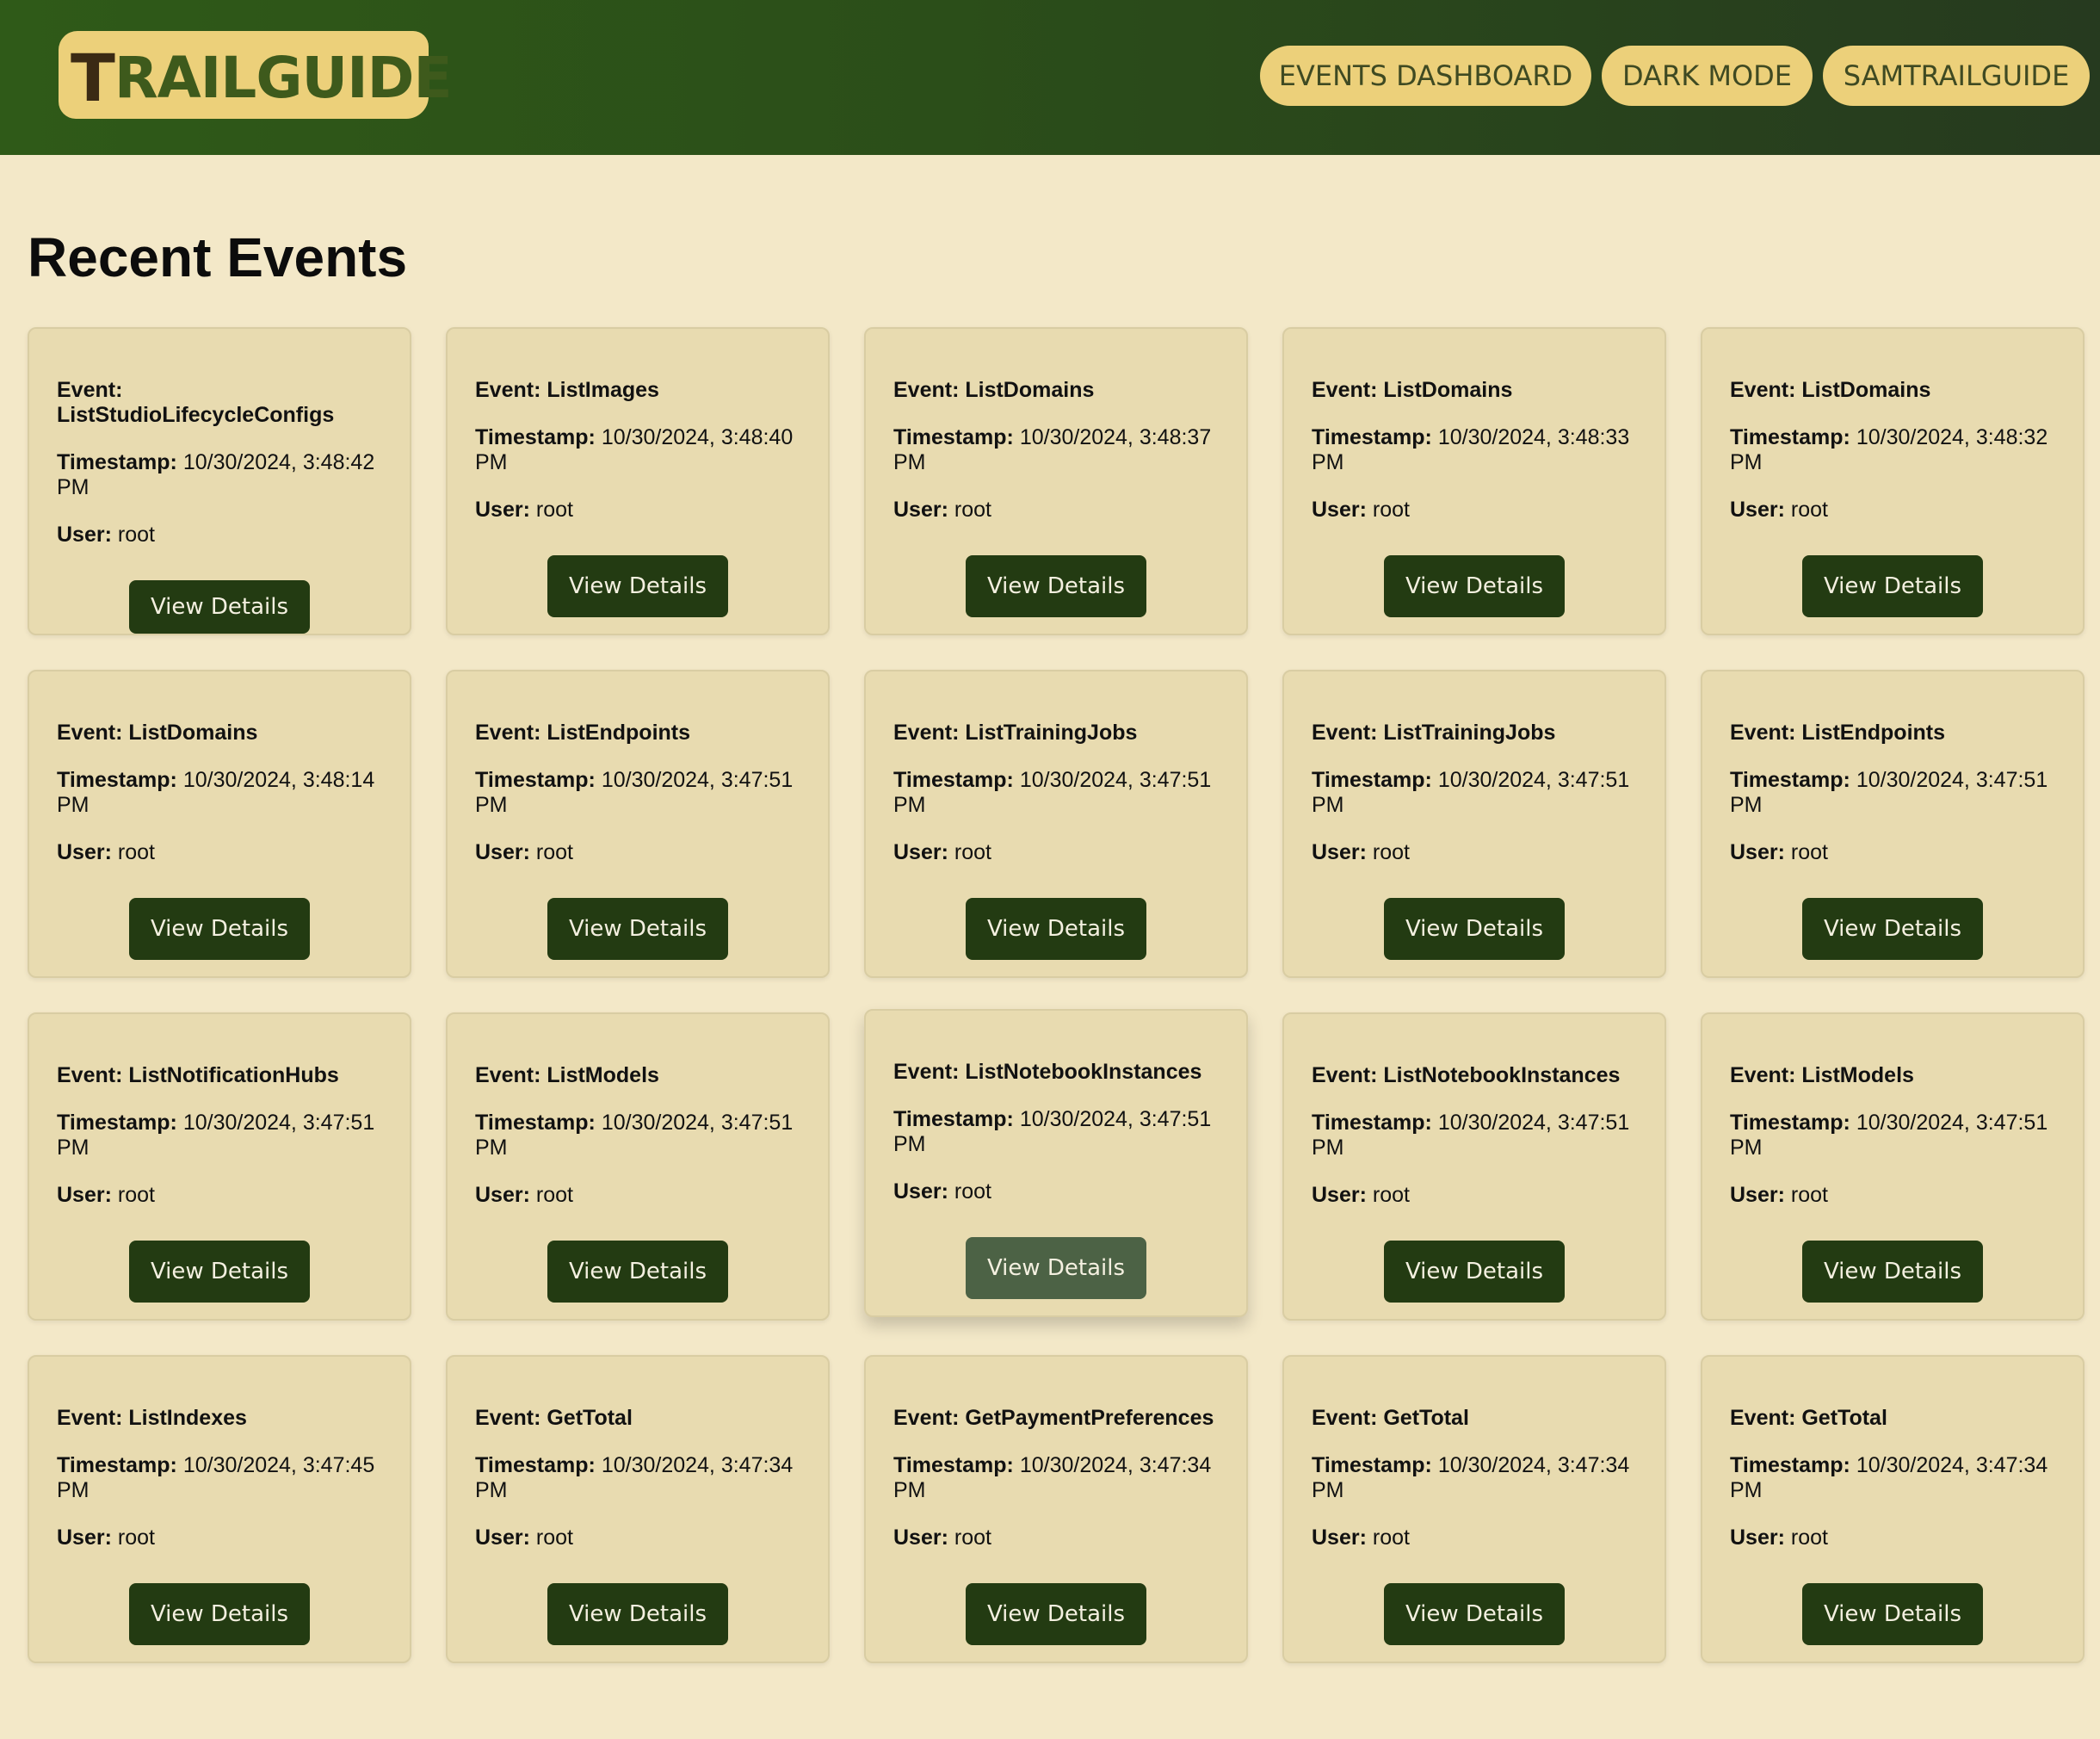 Image resolution: width=2100 pixels, height=1739 pixels. Describe the element at coordinates (196, 415) in the screenshot. I see `event-name-value: ListStudioLifecycleConfigs` at that location.